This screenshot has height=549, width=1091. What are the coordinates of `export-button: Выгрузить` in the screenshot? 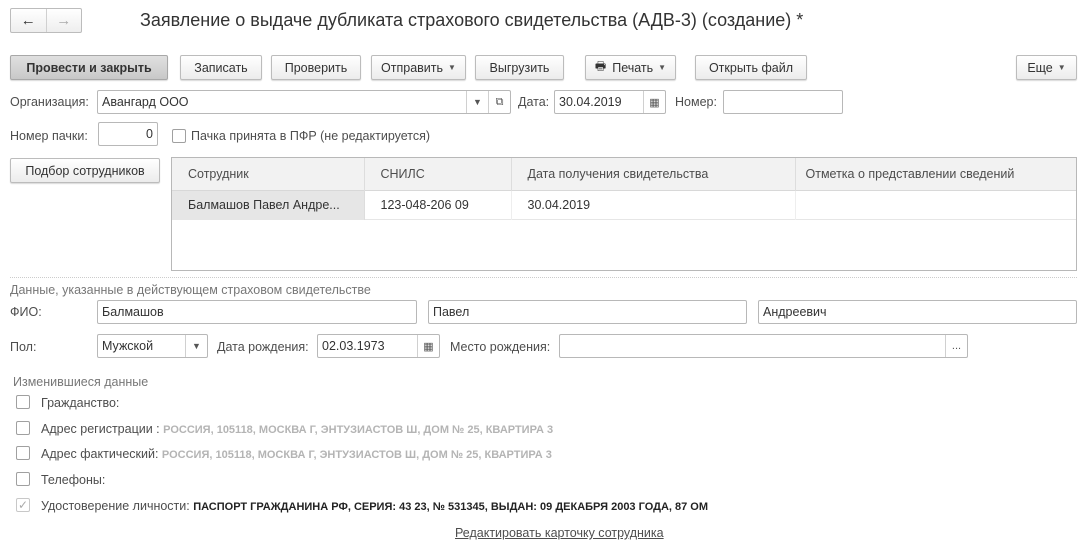 It's located at (519, 67).